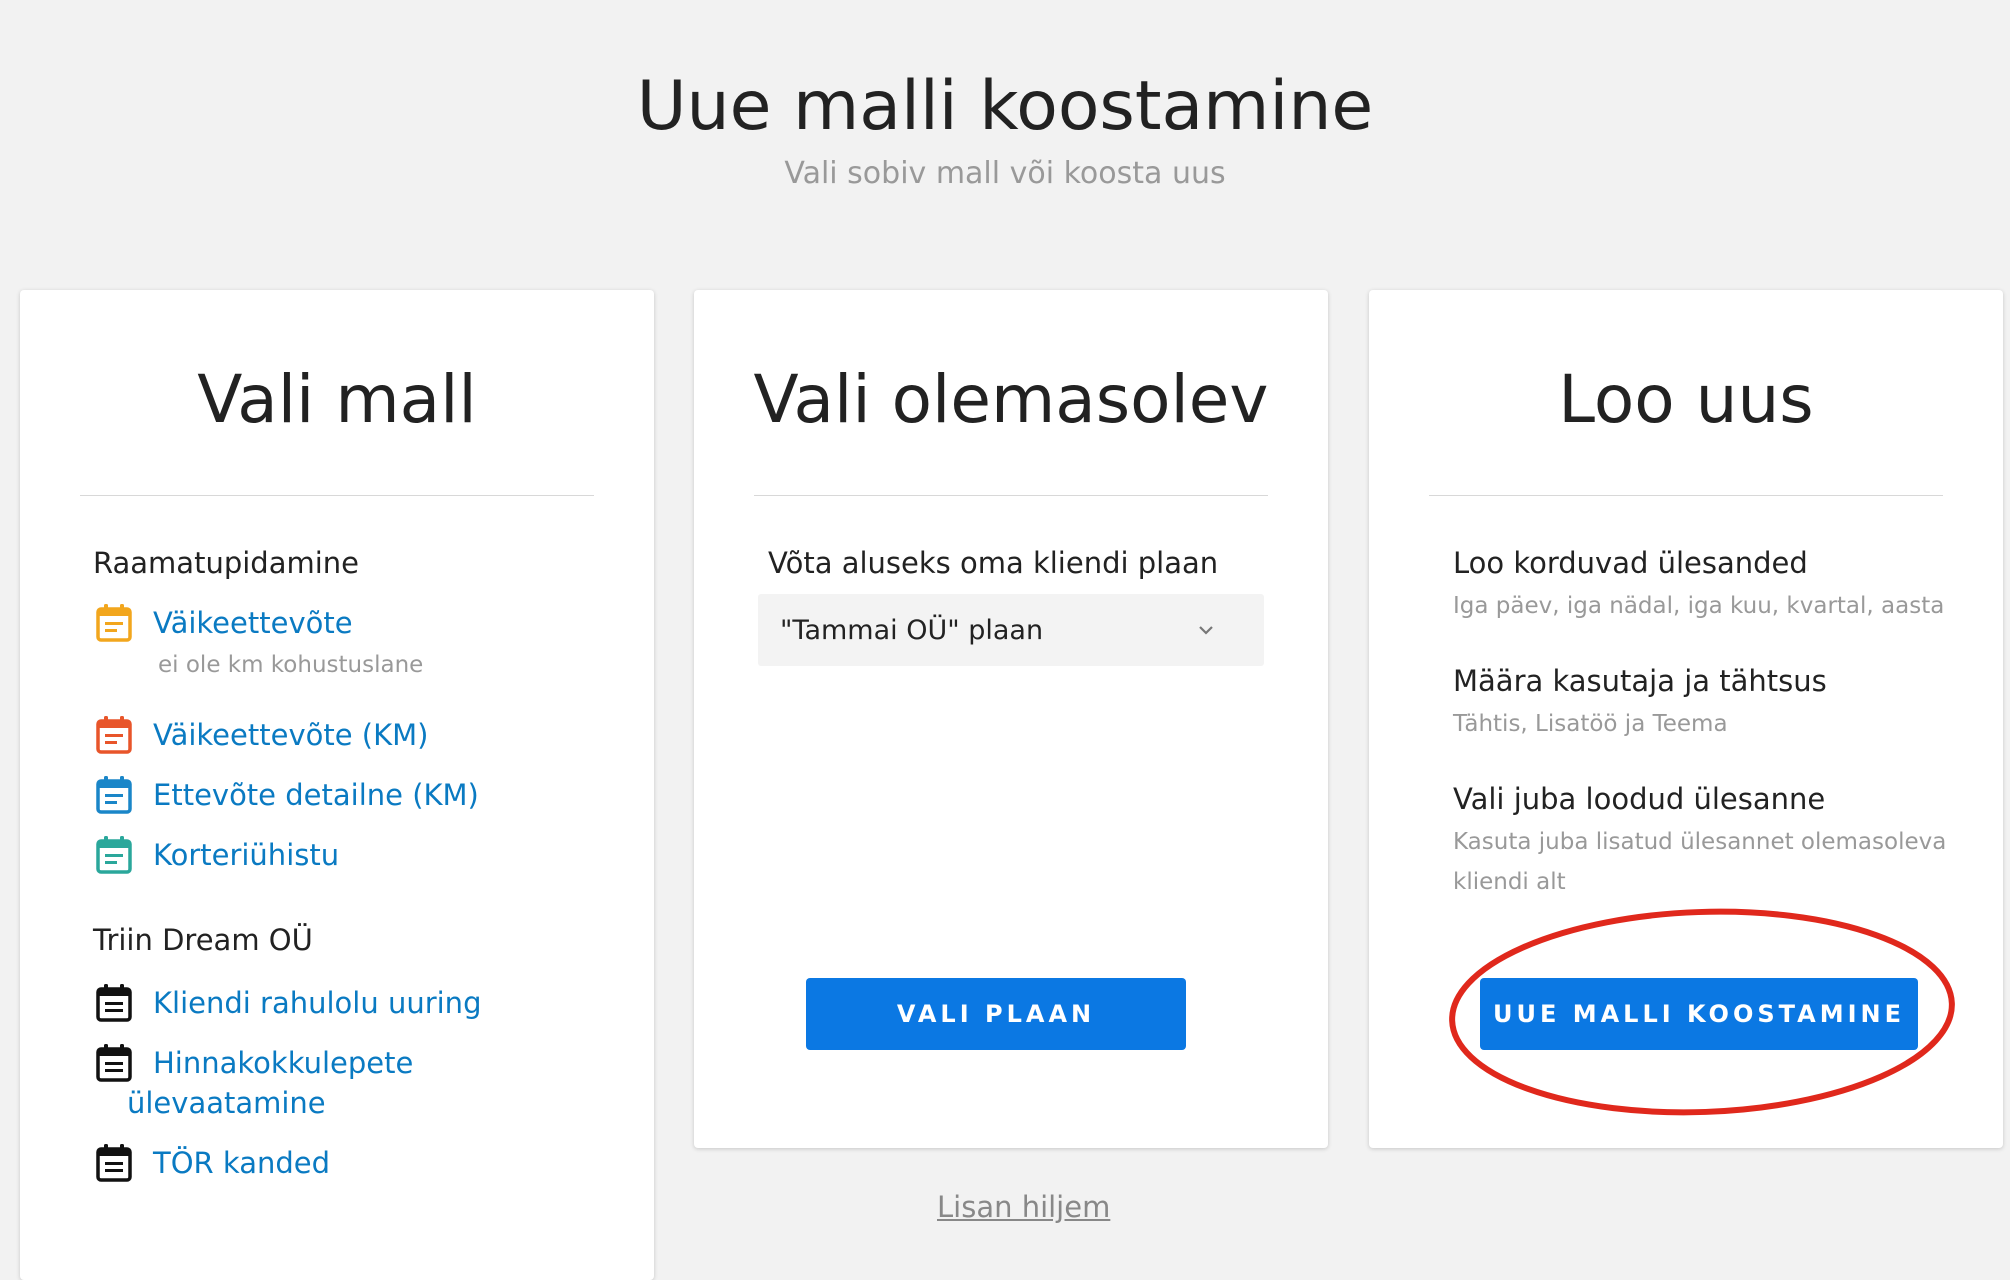 This screenshot has height=1280, width=2010. I want to click on template-item-vaikeettevote: Väikeettevõte, so click(224, 623).